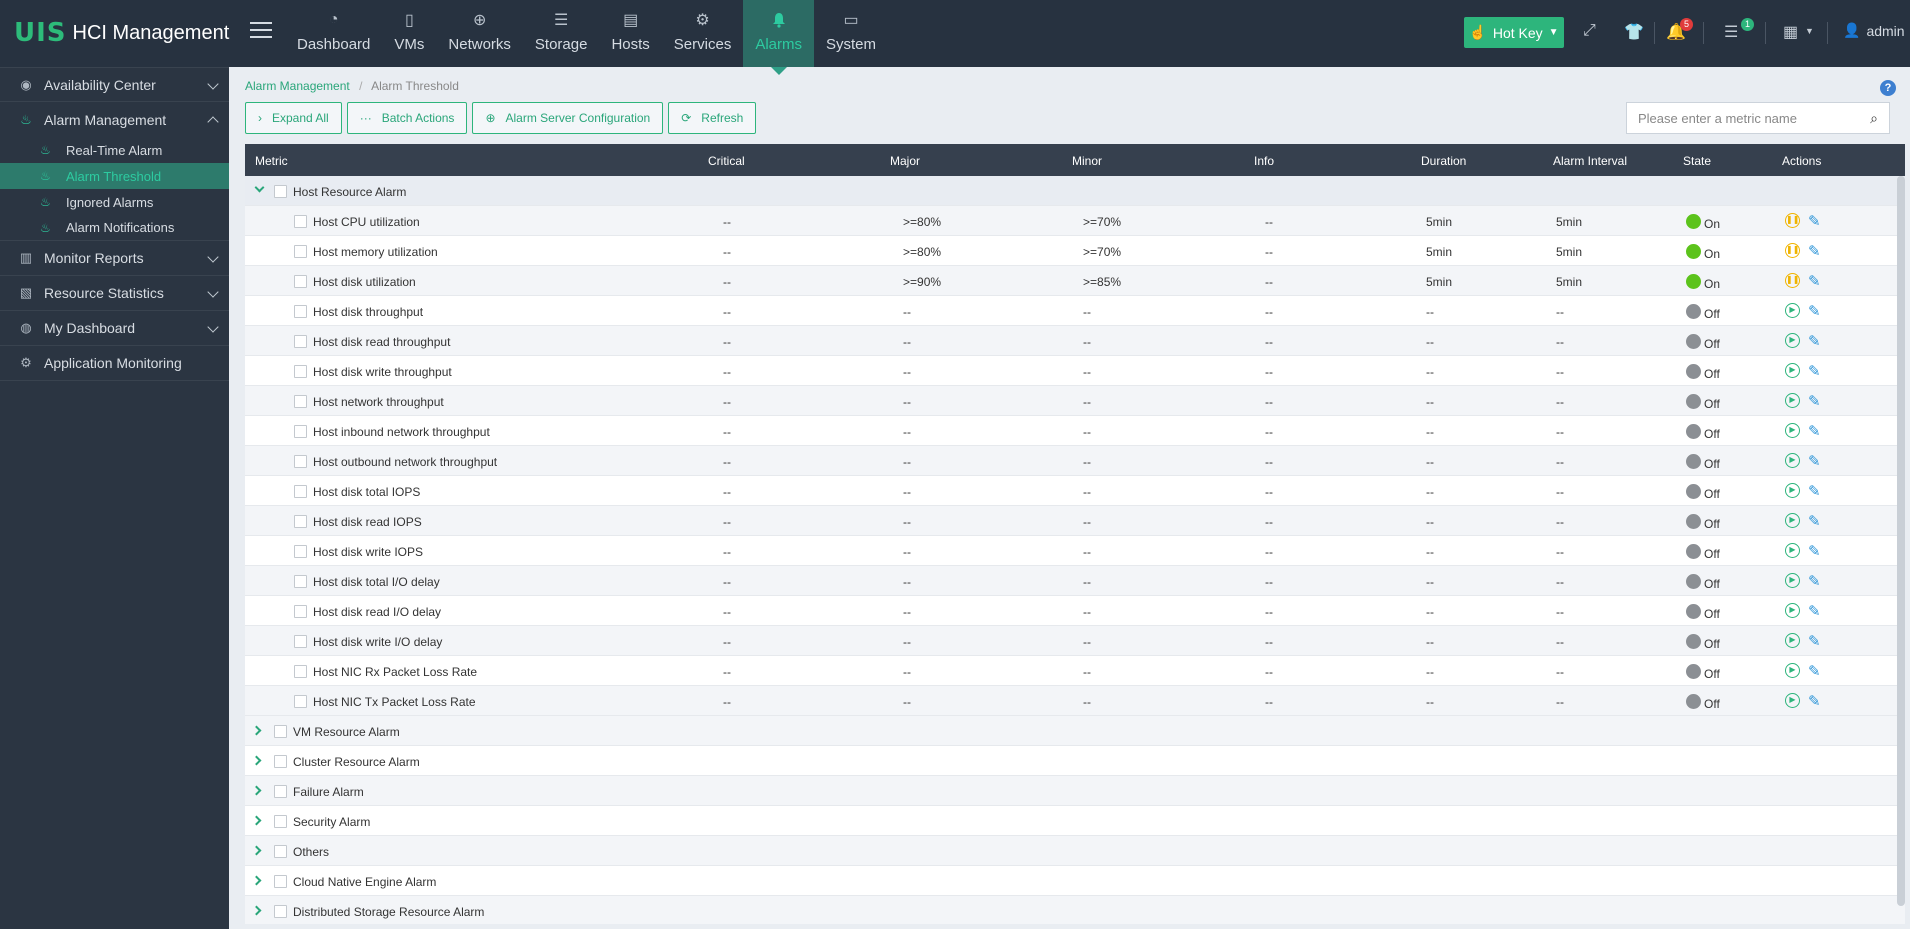 This screenshot has height=929, width=1910. What do you see at coordinates (568, 118) in the screenshot?
I see `alarm-server-config-button: ⊕ Alarm Server Configuration` at bounding box center [568, 118].